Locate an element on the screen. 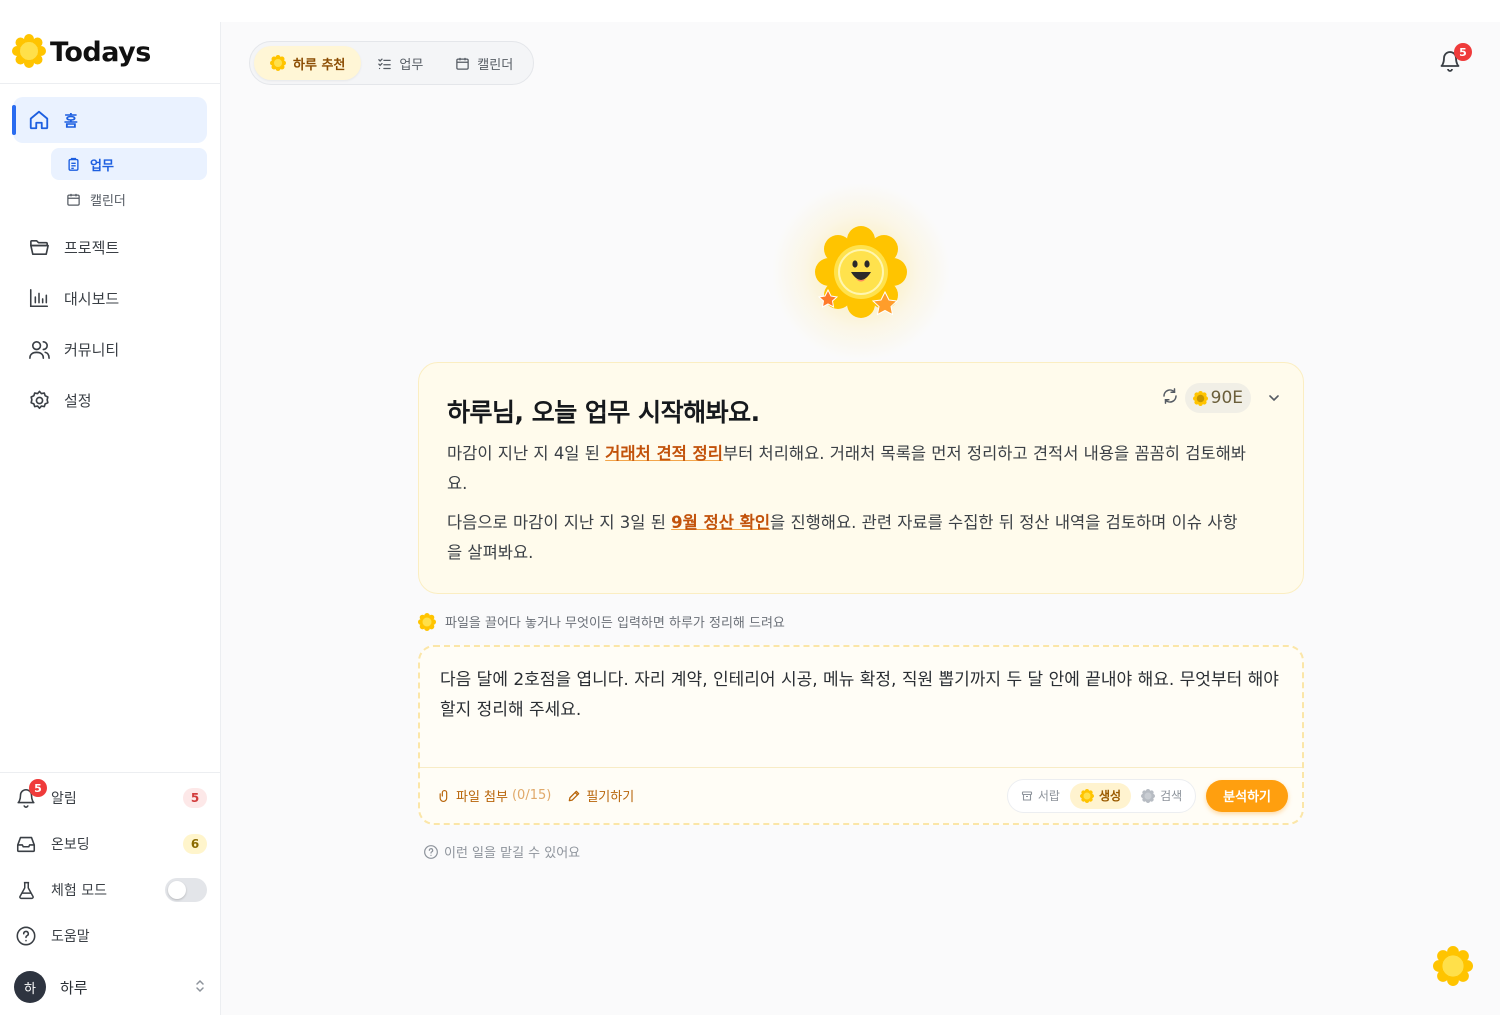 Image resolution: width=1500 pixels, height=1015 pixels. mode-drawer: 서랍 is located at coordinates (1040, 796).